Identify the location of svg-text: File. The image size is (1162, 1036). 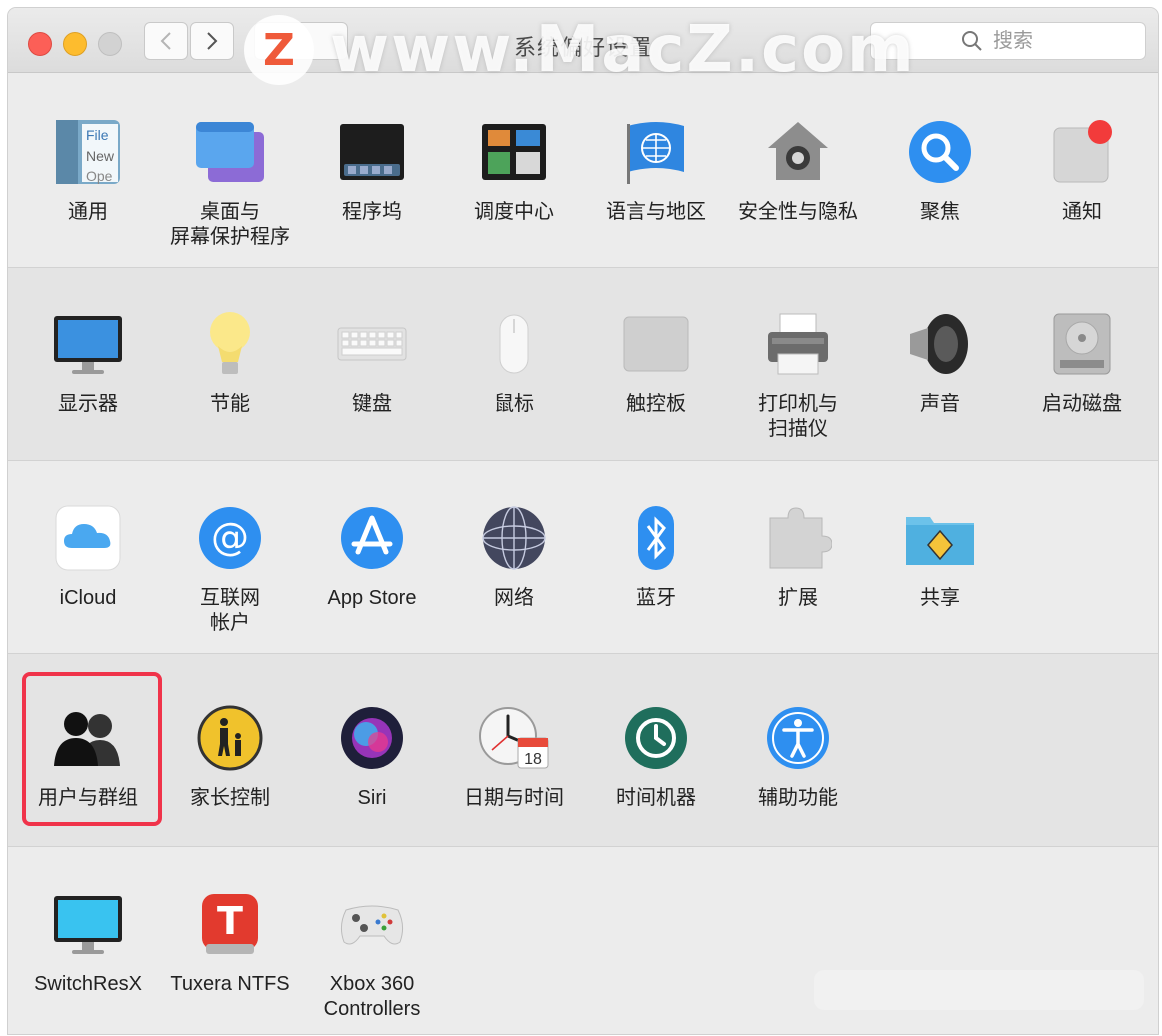
(97, 135).